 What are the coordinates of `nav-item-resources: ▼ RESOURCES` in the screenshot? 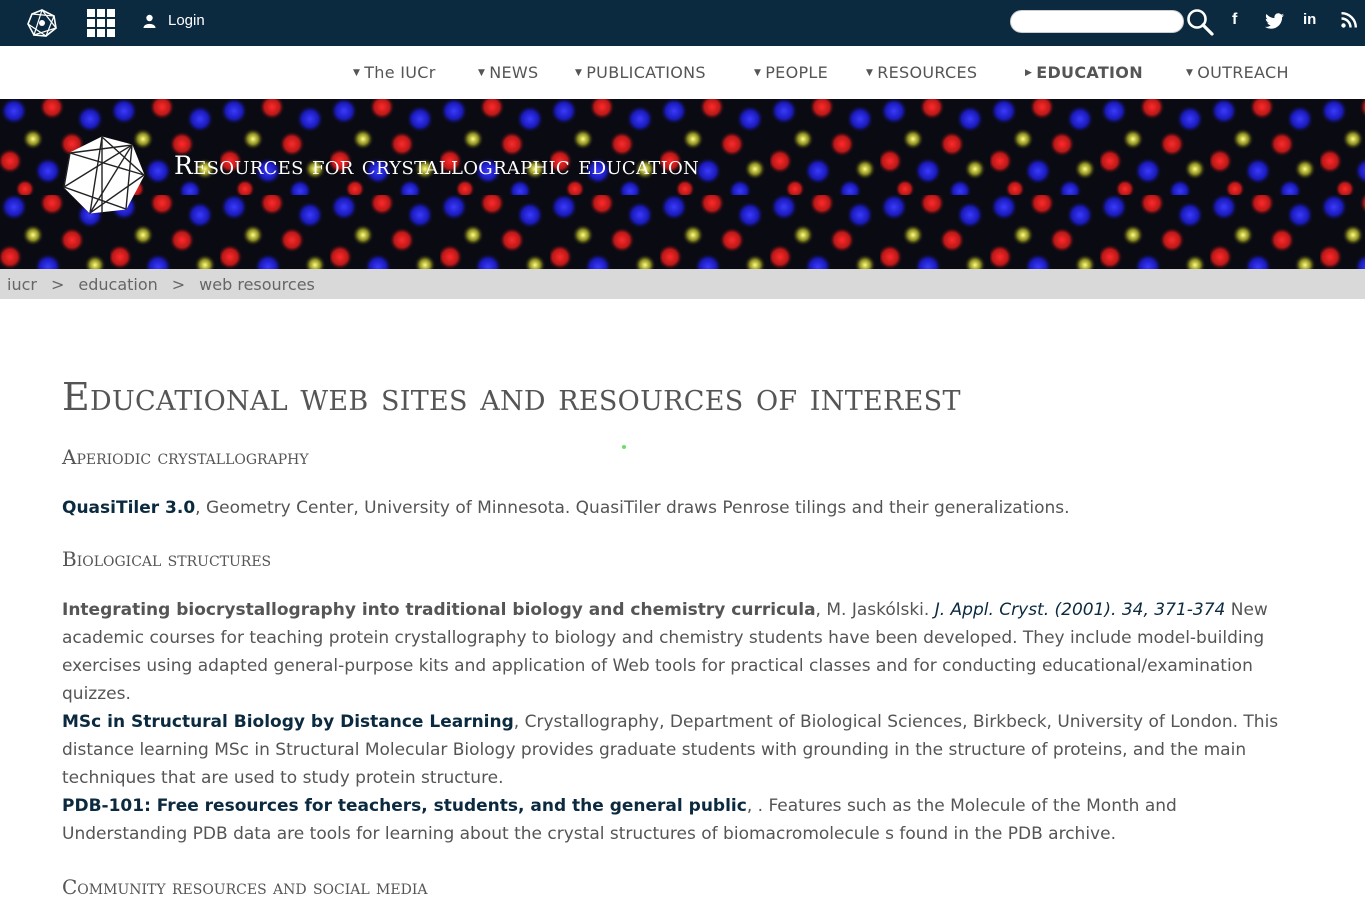 It's located at (921, 72).